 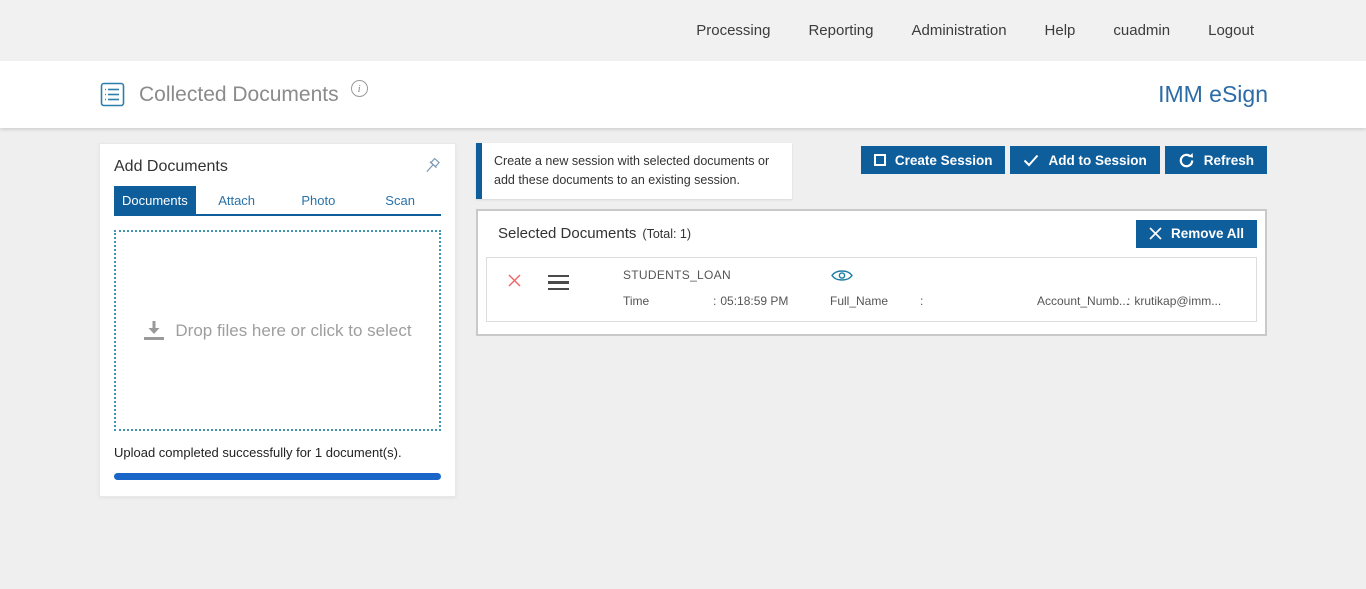 I want to click on tab-attach: Attach, so click(x=237, y=200).